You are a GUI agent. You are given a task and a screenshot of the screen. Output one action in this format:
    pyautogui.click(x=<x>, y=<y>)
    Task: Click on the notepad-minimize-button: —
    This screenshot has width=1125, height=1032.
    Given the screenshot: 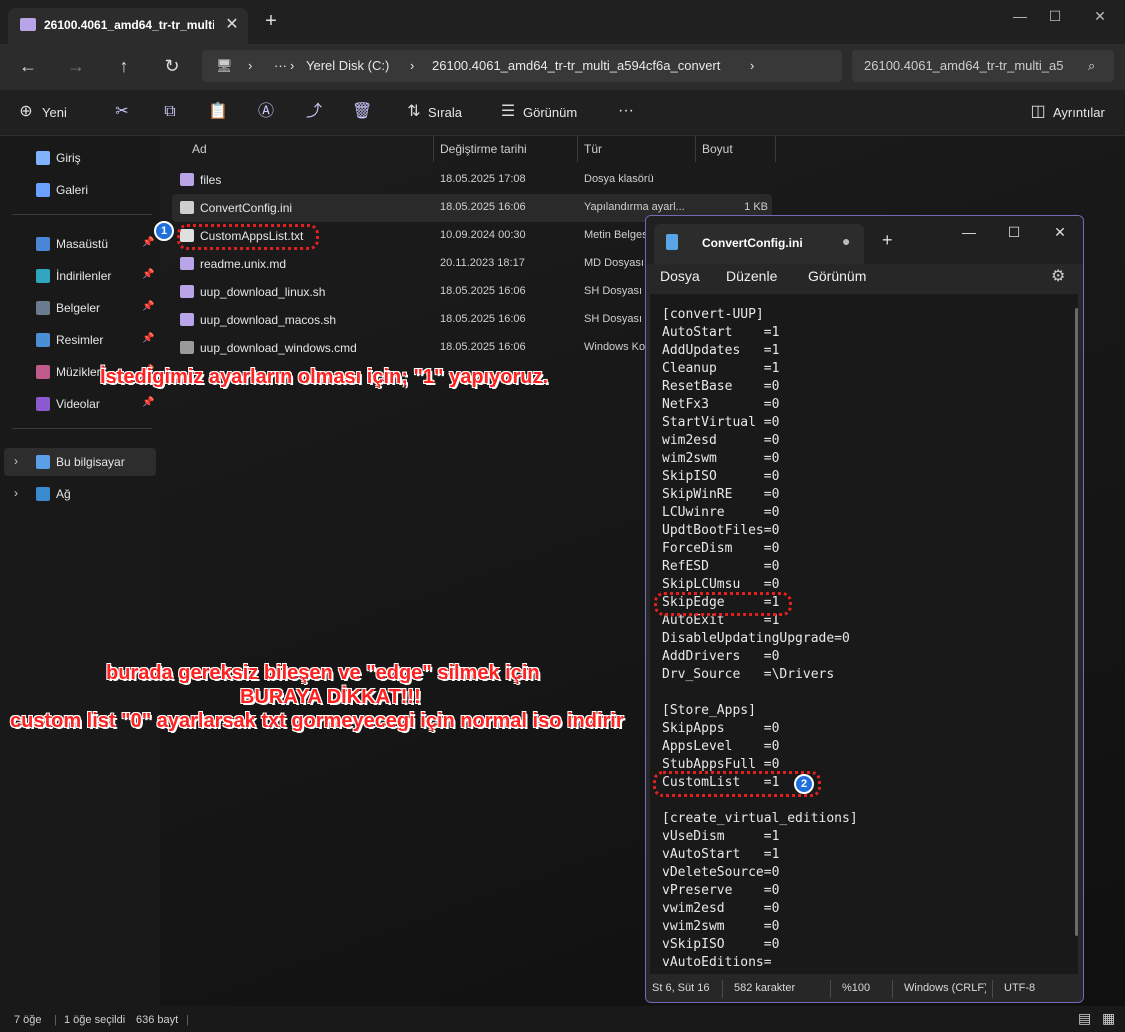 What is the action you would take?
    pyautogui.click(x=969, y=232)
    